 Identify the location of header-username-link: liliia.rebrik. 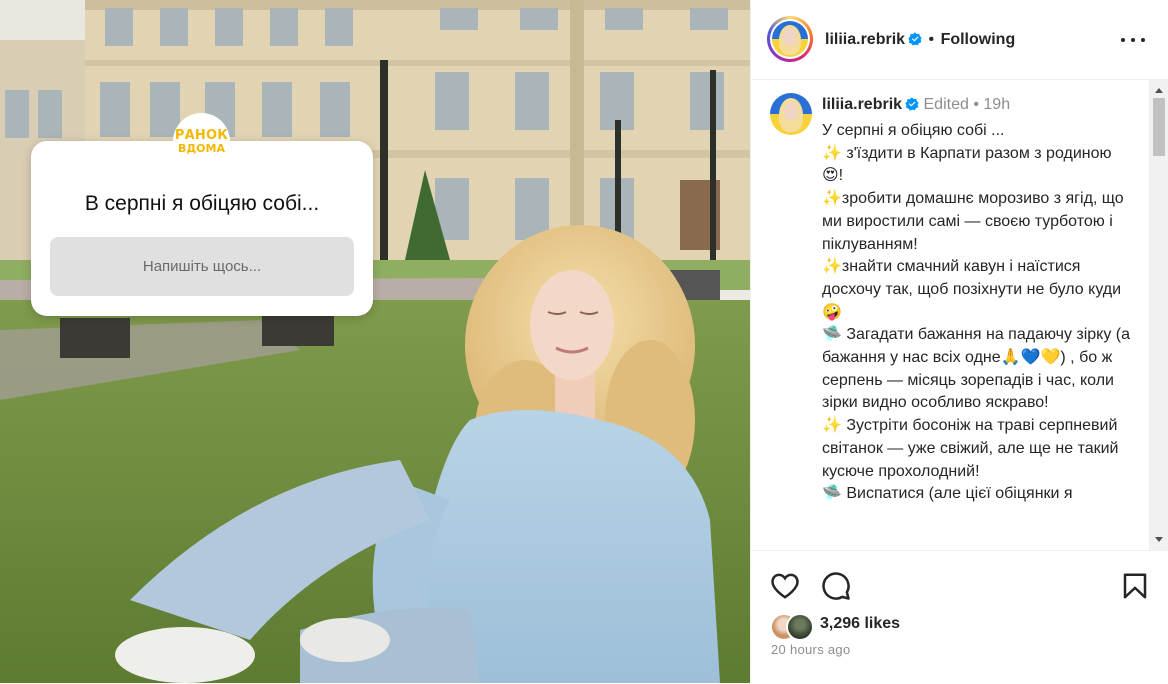
(865, 39).